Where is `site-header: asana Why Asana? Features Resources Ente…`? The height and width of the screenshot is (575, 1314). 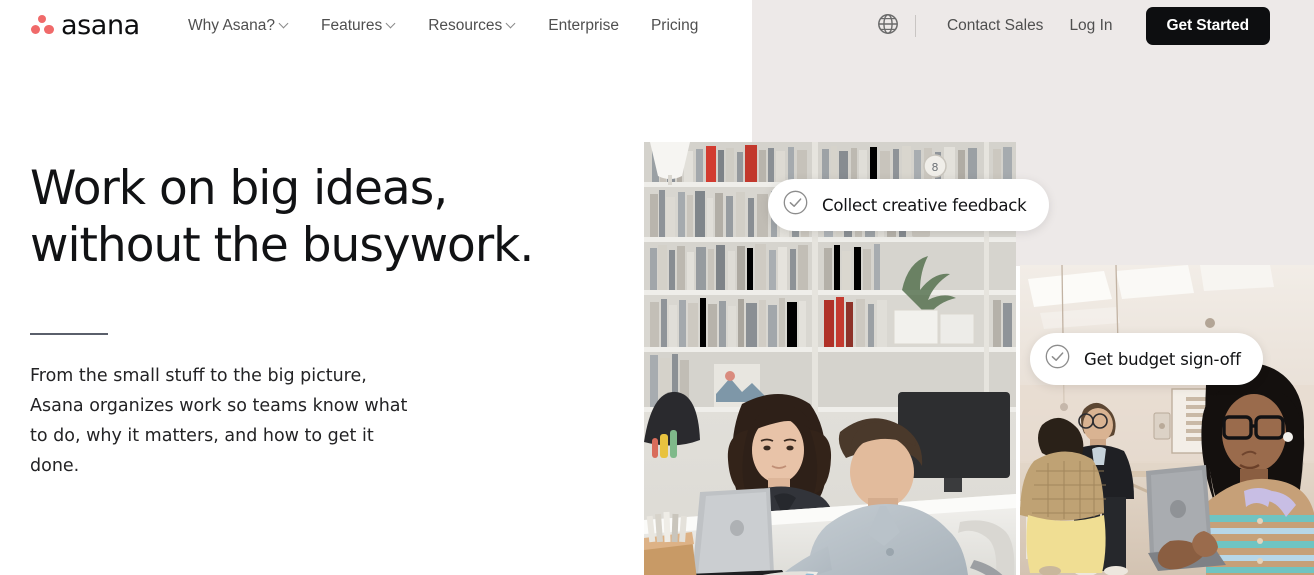
site-header: asana Why Asana? Features Resources Ente… is located at coordinates (657, 26).